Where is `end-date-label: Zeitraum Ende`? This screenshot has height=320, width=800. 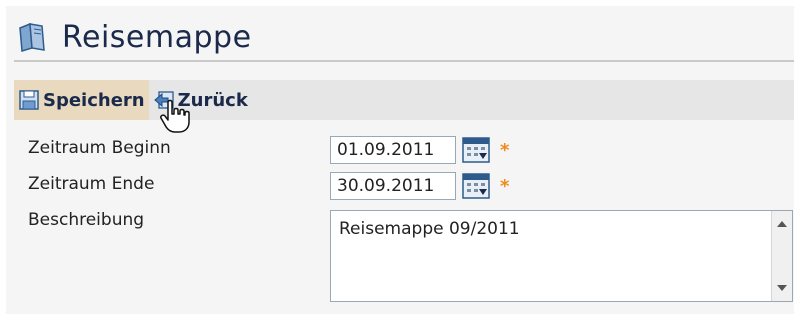
end-date-label: Zeitraum Ende is located at coordinates (91, 184).